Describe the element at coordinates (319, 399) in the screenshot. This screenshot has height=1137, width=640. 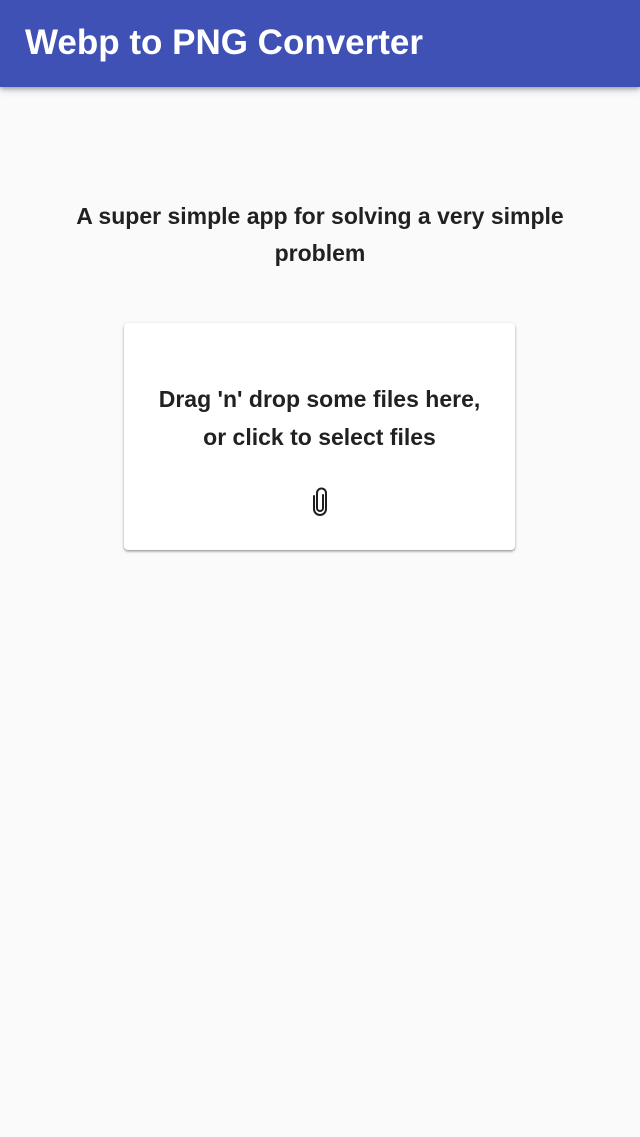
I see `dropzone-line-1: Drag 'n' drop some files here,` at that location.